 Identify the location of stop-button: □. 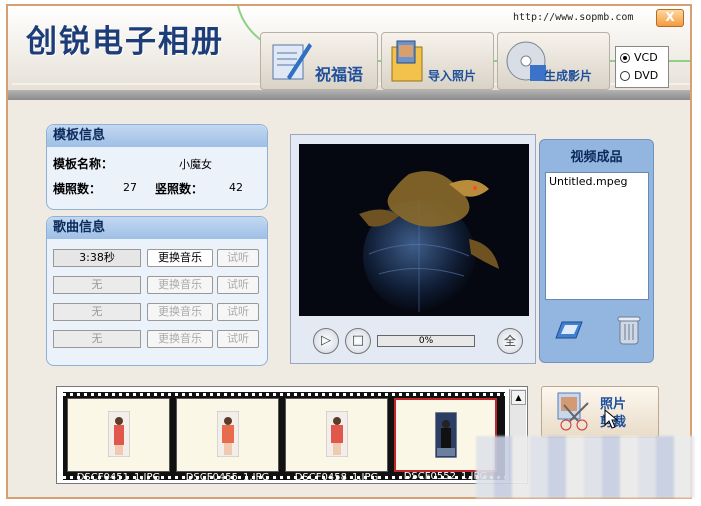
(358, 341).